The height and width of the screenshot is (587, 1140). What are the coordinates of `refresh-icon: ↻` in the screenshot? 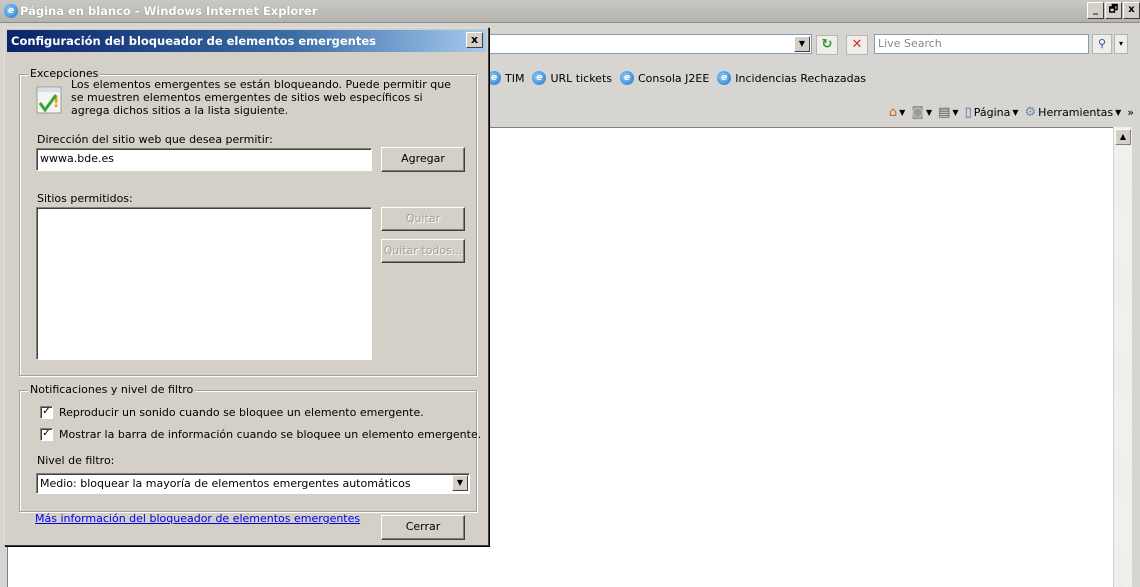 It's located at (827, 45).